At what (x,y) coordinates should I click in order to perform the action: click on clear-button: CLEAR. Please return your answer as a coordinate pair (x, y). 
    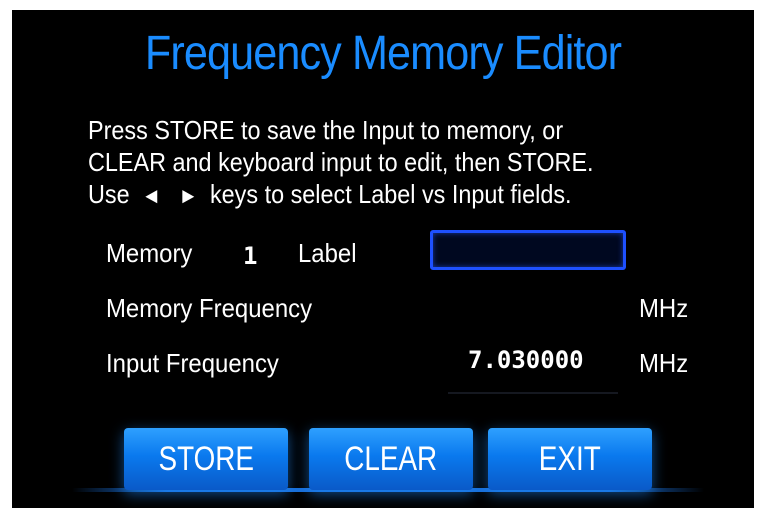
    Looking at the image, I should click on (391, 459).